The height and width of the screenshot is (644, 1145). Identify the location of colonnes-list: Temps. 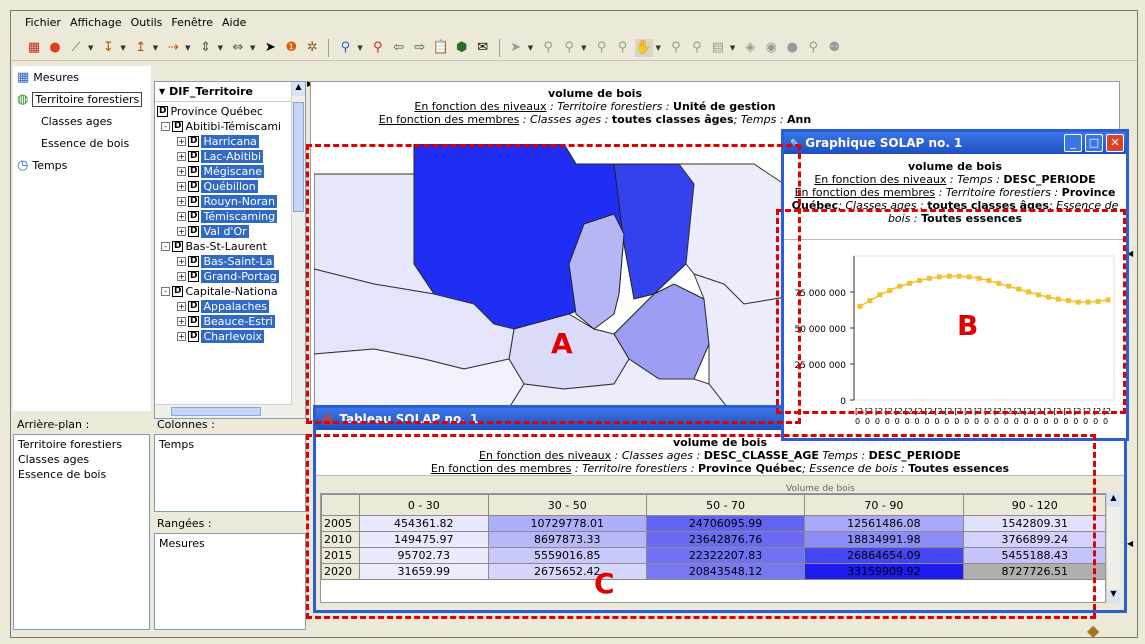
(230, 473).